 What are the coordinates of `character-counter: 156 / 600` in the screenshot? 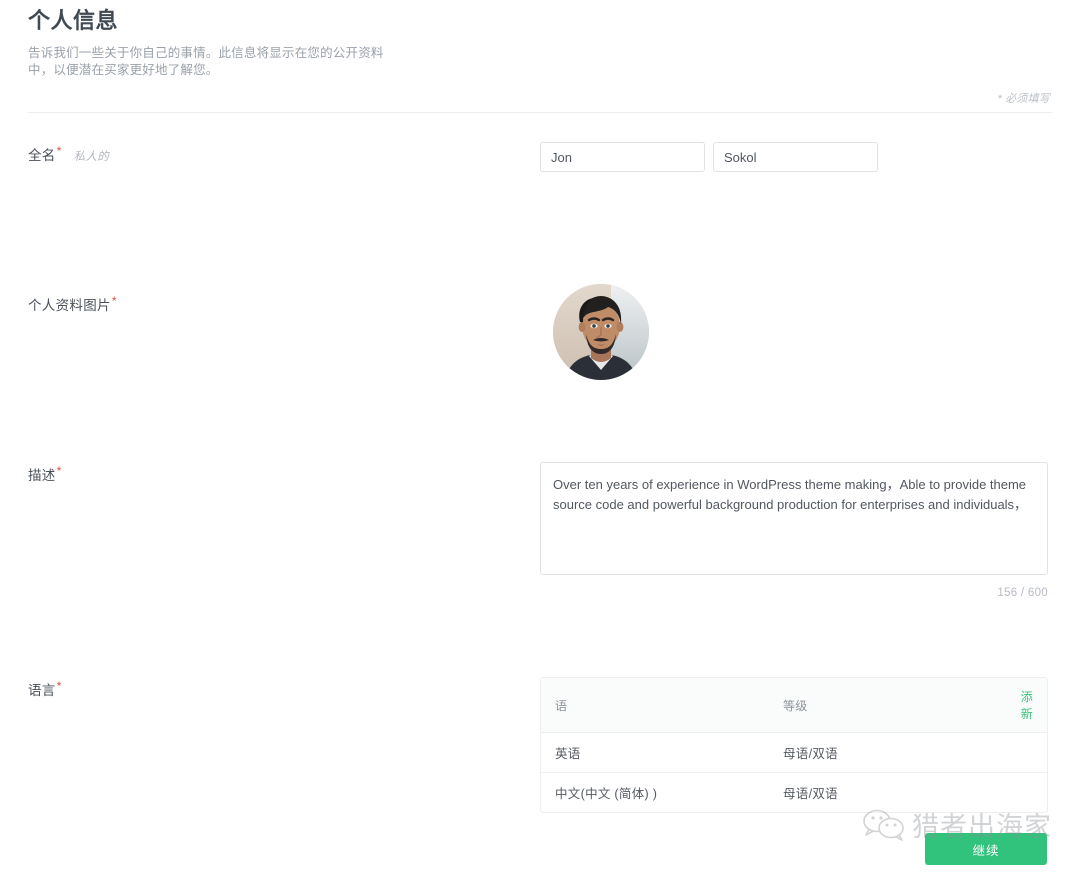 It's located at (1022, 593).